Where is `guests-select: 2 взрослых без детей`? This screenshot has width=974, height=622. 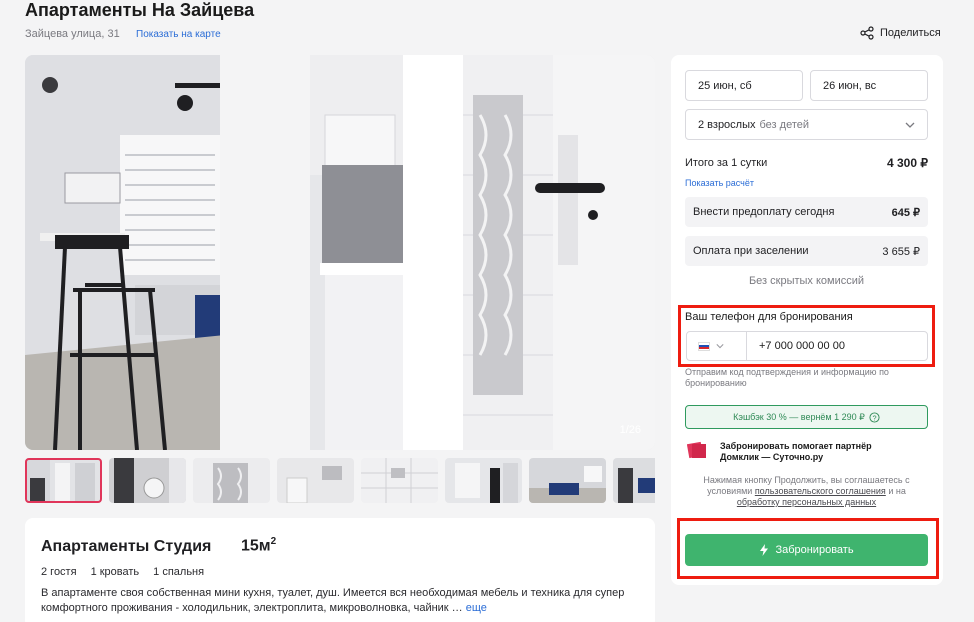 guests-select: 2 взрослых без детей is located at coordinates (806, 124).